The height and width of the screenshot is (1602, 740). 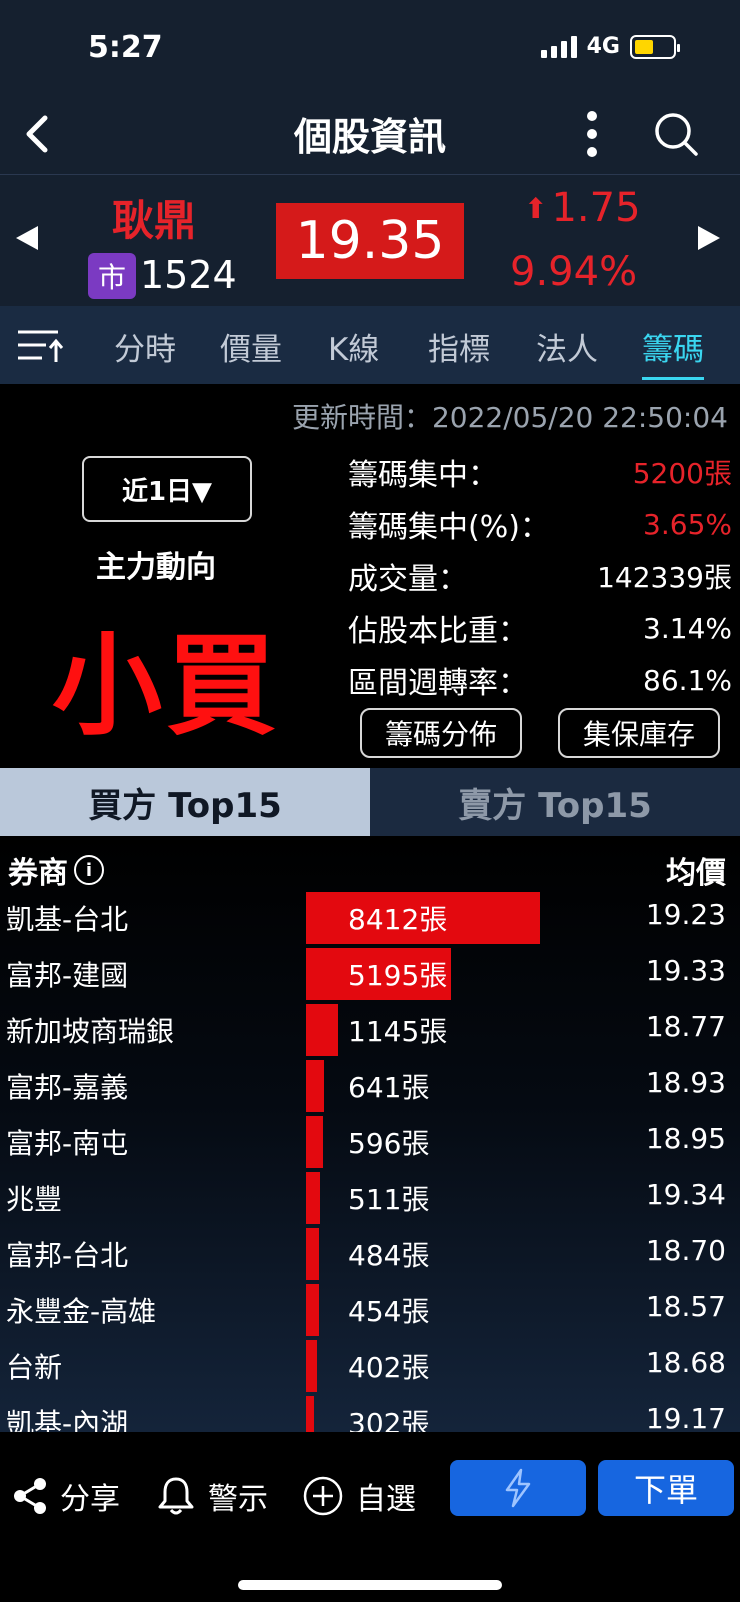 What do you see at coordinates (423, 475) in the screenshot?
I see `metric-label: 籌碼集中：` at bounding box center [423, 475].